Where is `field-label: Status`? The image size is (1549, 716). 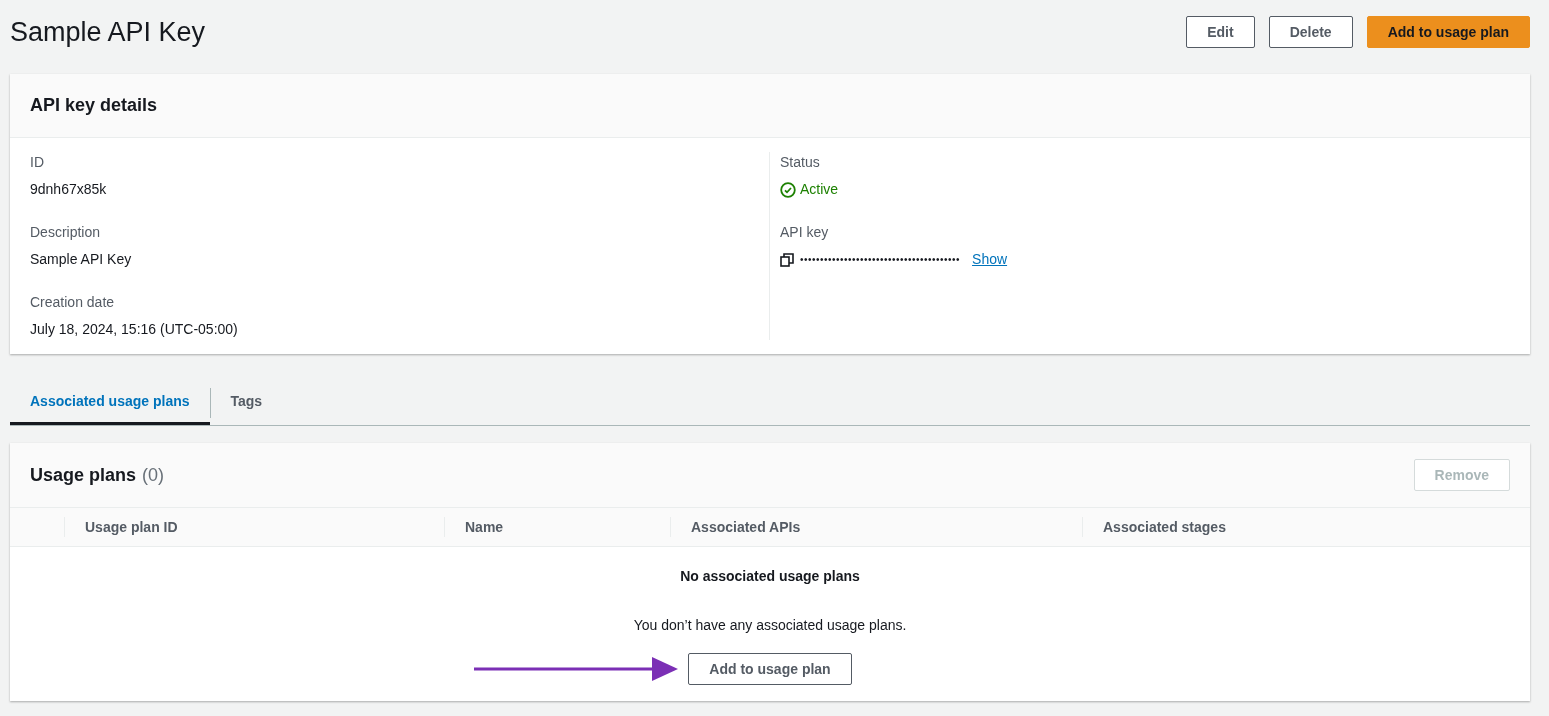 field-label: Status is located at coordinates (800, 162).